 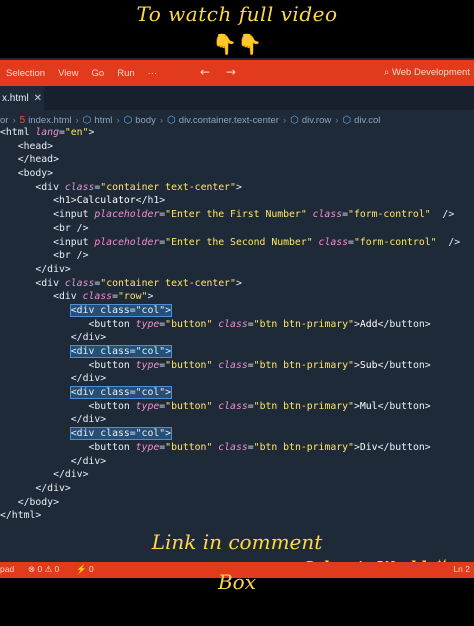 I want to click on code-token: Calculator, so click(x=106, y=201).